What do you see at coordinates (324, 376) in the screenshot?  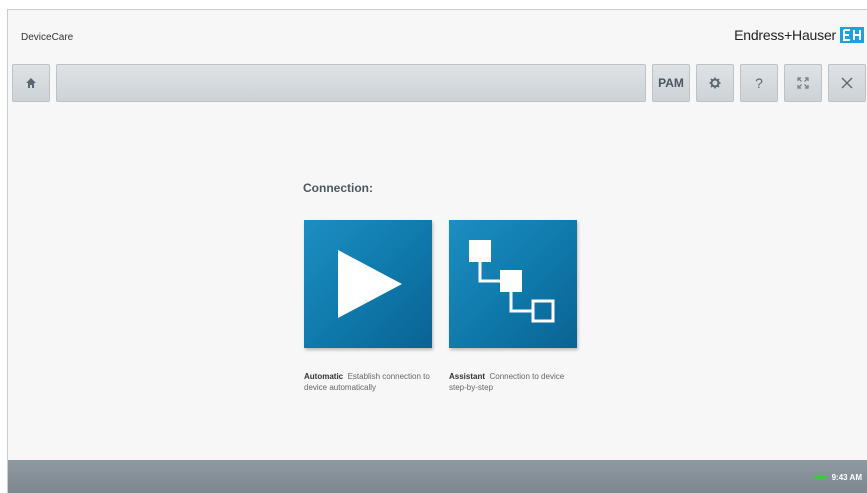 I see `automatic-title: Automatic` at bounding box center [324, 376].